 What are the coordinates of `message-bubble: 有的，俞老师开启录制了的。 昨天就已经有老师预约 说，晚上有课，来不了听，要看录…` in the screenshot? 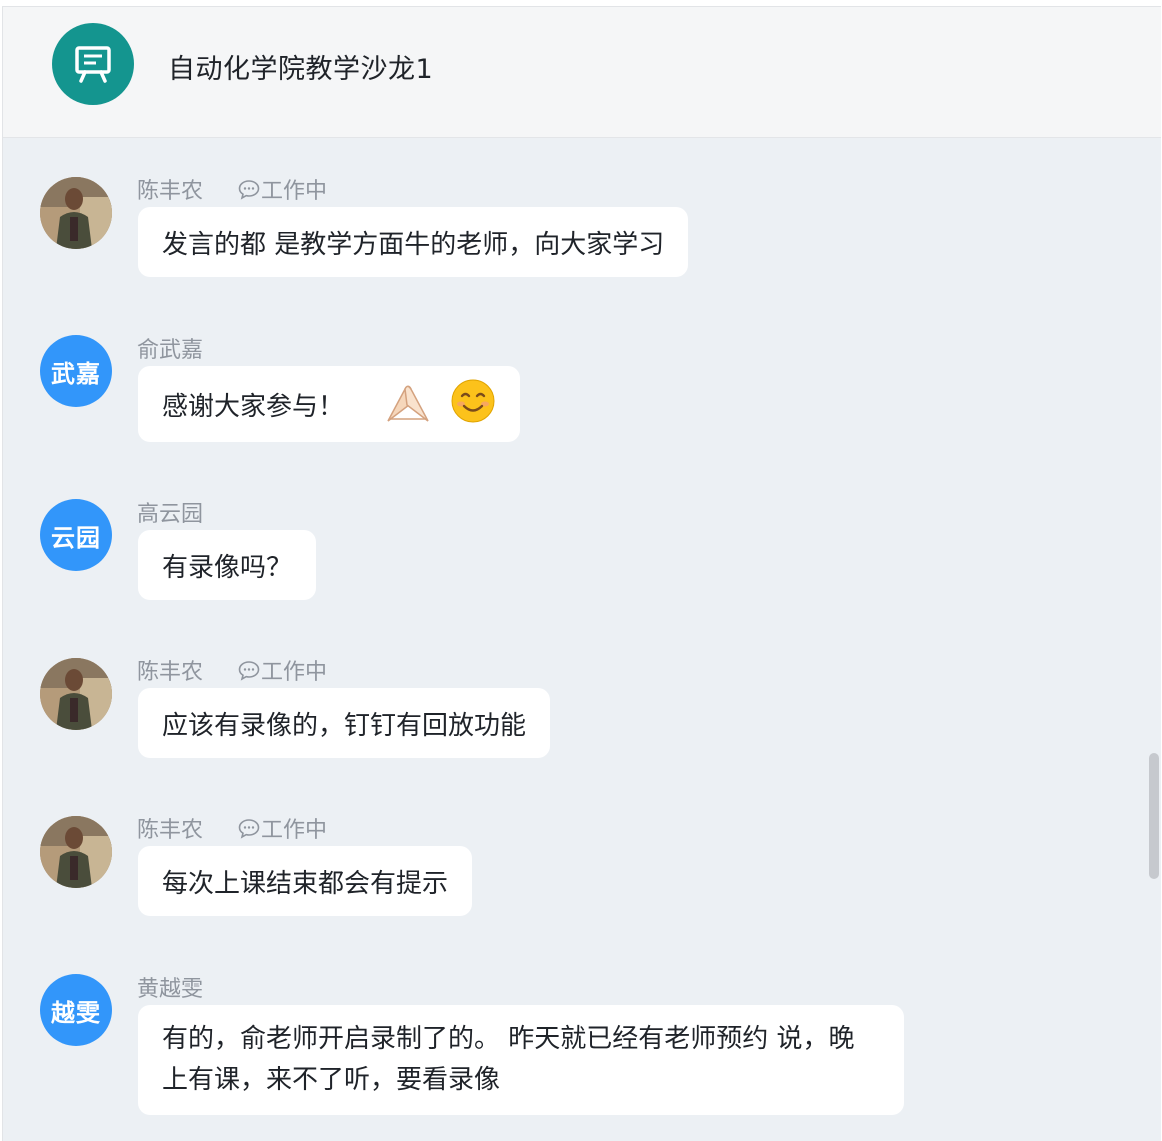 It's located at (521, 1060).